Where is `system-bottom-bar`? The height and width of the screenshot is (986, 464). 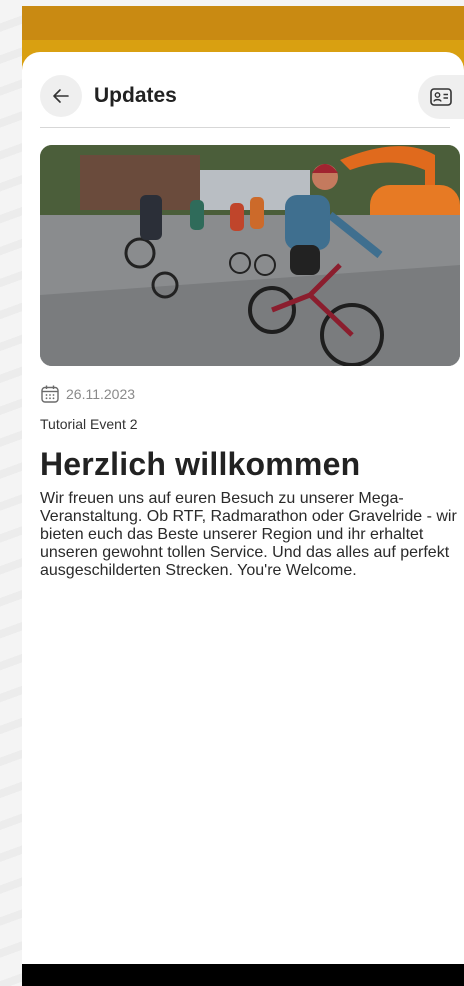 system-bottom-bar is located at coordinates (243, 975).